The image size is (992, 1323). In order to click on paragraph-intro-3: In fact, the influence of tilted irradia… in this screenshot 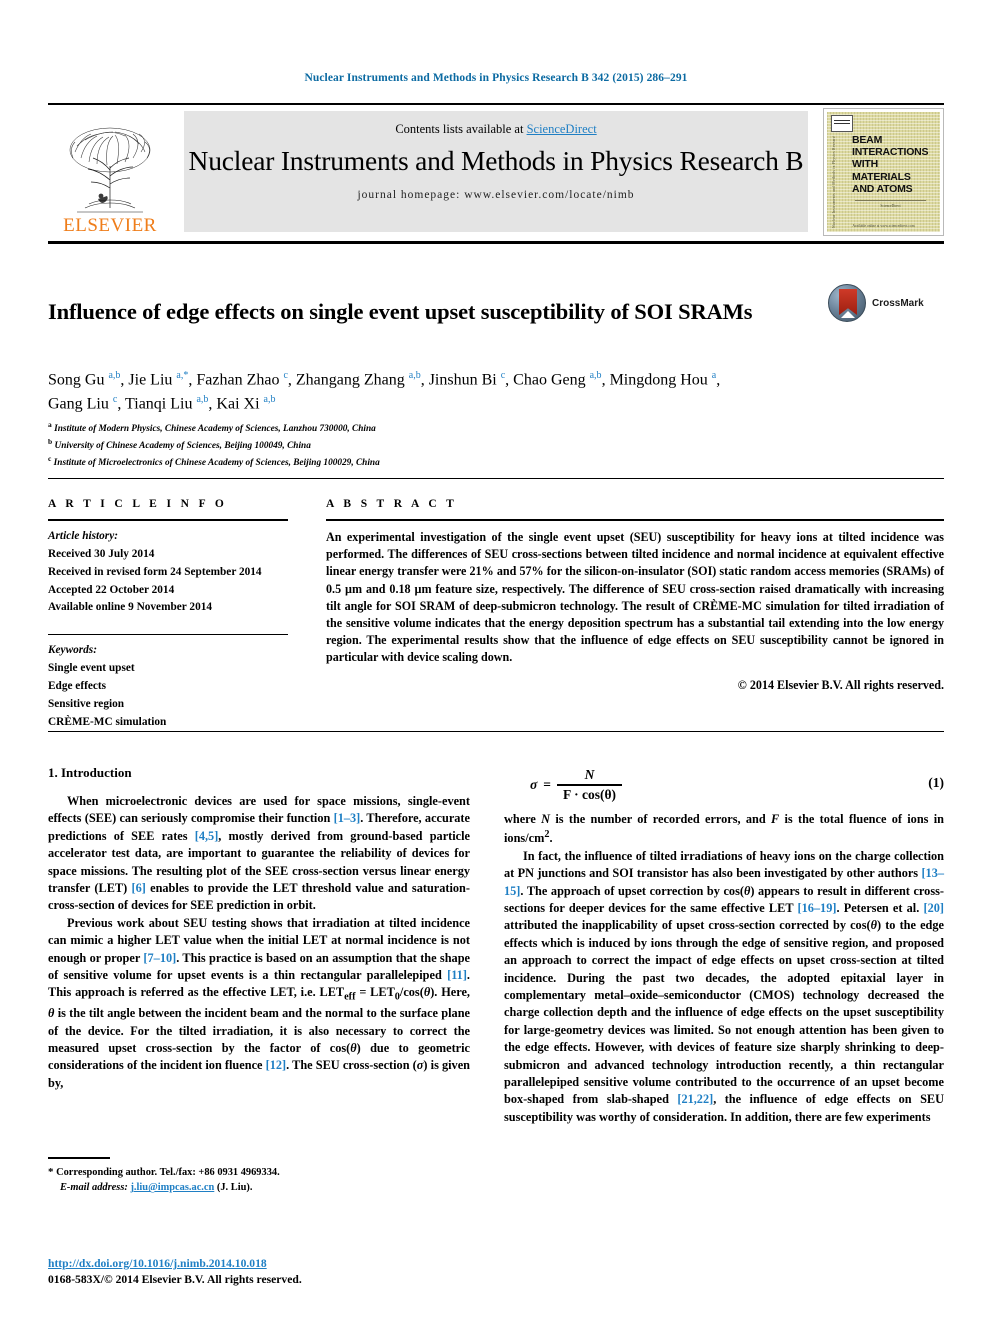, I will do `click(724, 986)`.